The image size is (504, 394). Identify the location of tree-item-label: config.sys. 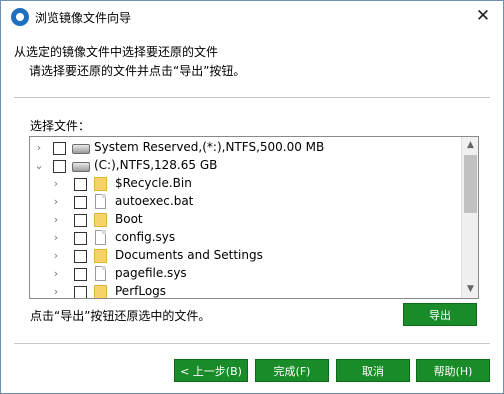
(145, 237).